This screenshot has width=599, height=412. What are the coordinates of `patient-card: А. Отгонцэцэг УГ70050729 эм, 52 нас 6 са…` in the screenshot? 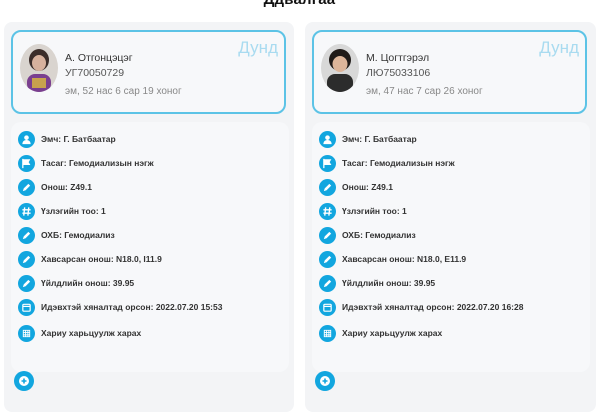 It's located at (148, 72).